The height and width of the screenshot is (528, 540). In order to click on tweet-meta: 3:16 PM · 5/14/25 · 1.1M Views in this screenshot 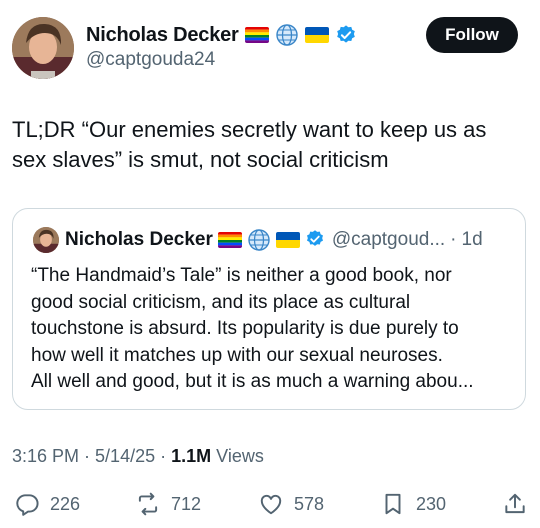, I will do `click(138, 456)`.